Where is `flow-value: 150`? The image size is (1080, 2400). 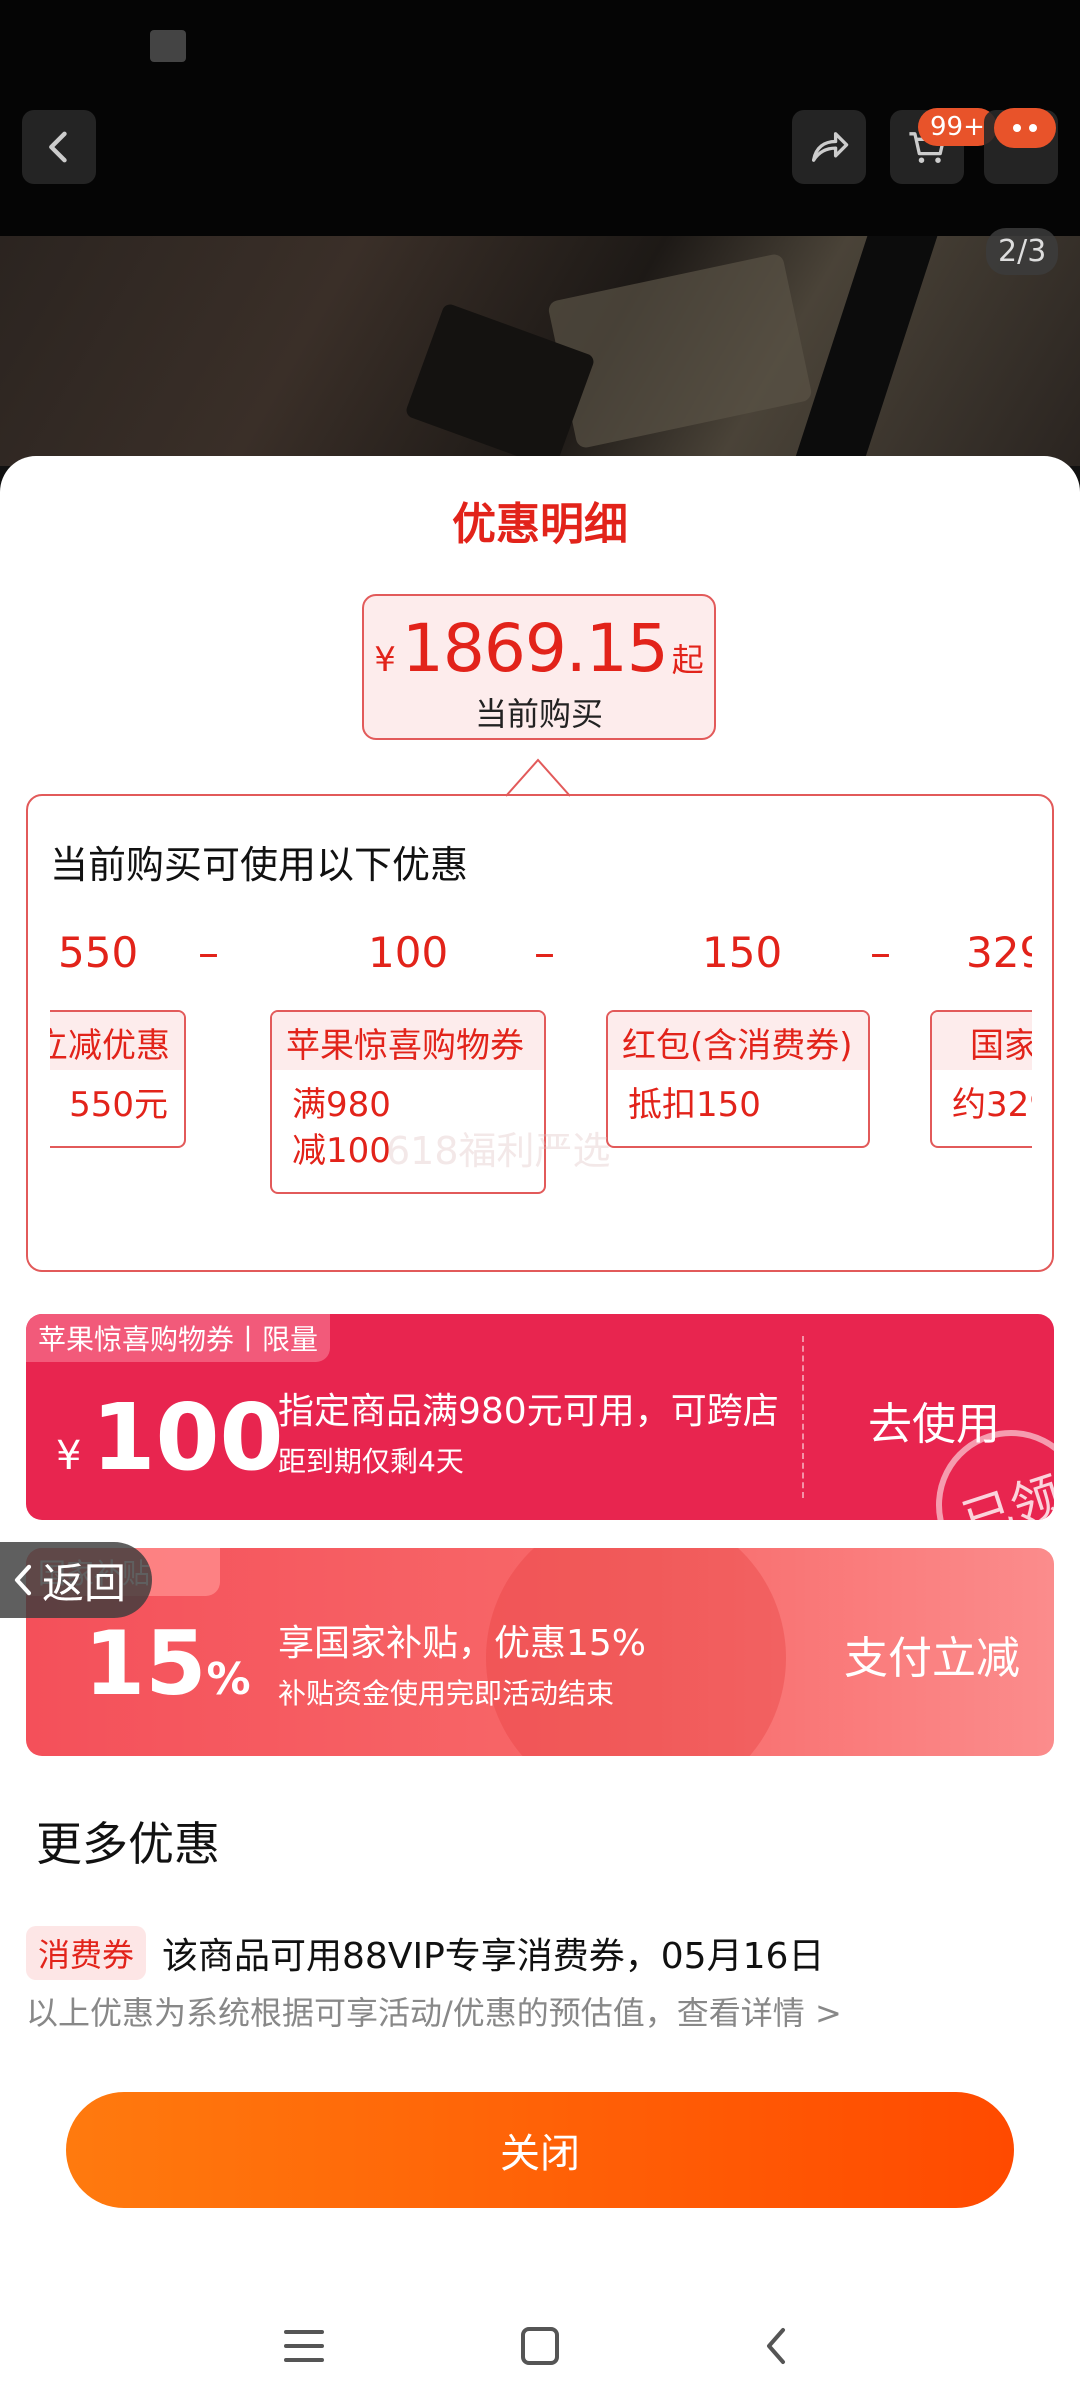
flow-value: 150 is located at coordinates (742, 952).